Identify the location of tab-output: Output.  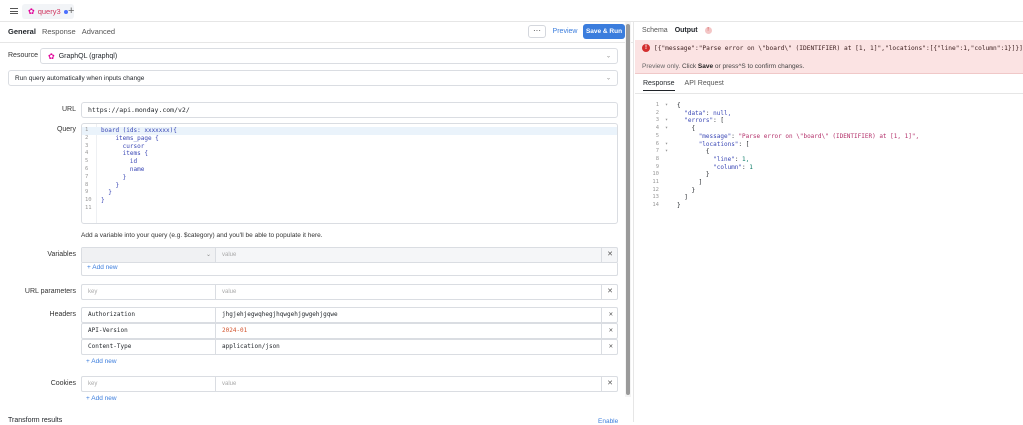
(686, 30).